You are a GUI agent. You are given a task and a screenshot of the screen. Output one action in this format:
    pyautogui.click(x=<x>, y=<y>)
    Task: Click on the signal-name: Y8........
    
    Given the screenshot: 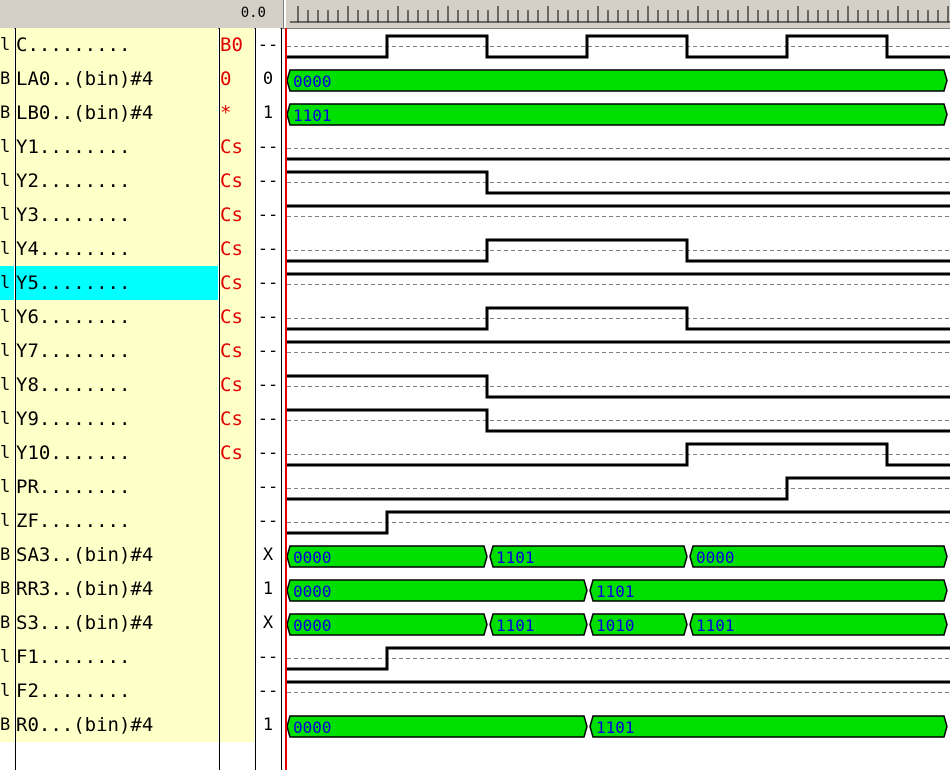 What is the action you would take?
    pyautogui.click(x=117, y=385)
    